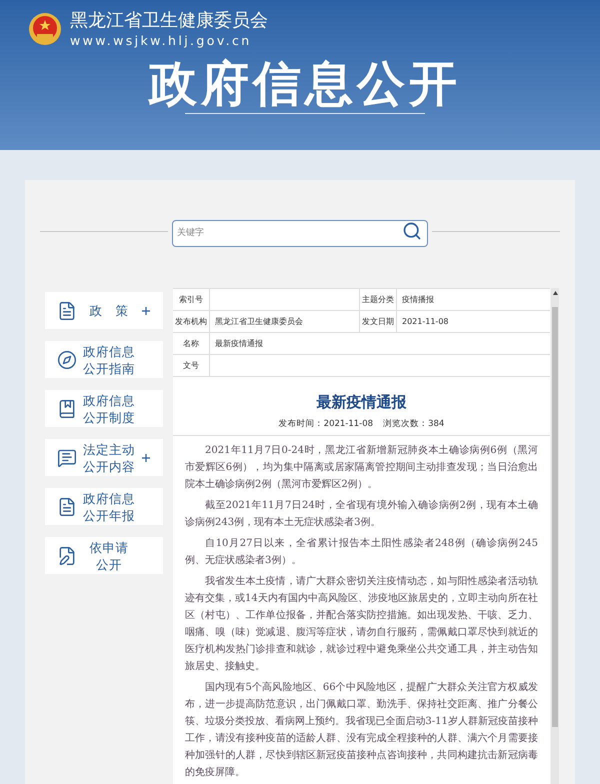 The width and height of the screenshot is (600, 784). What do you see at coordinates (109, 449) in the screenshot?
I see `sidebar-item-label: 法定主动` at bounding box center [109, 449].